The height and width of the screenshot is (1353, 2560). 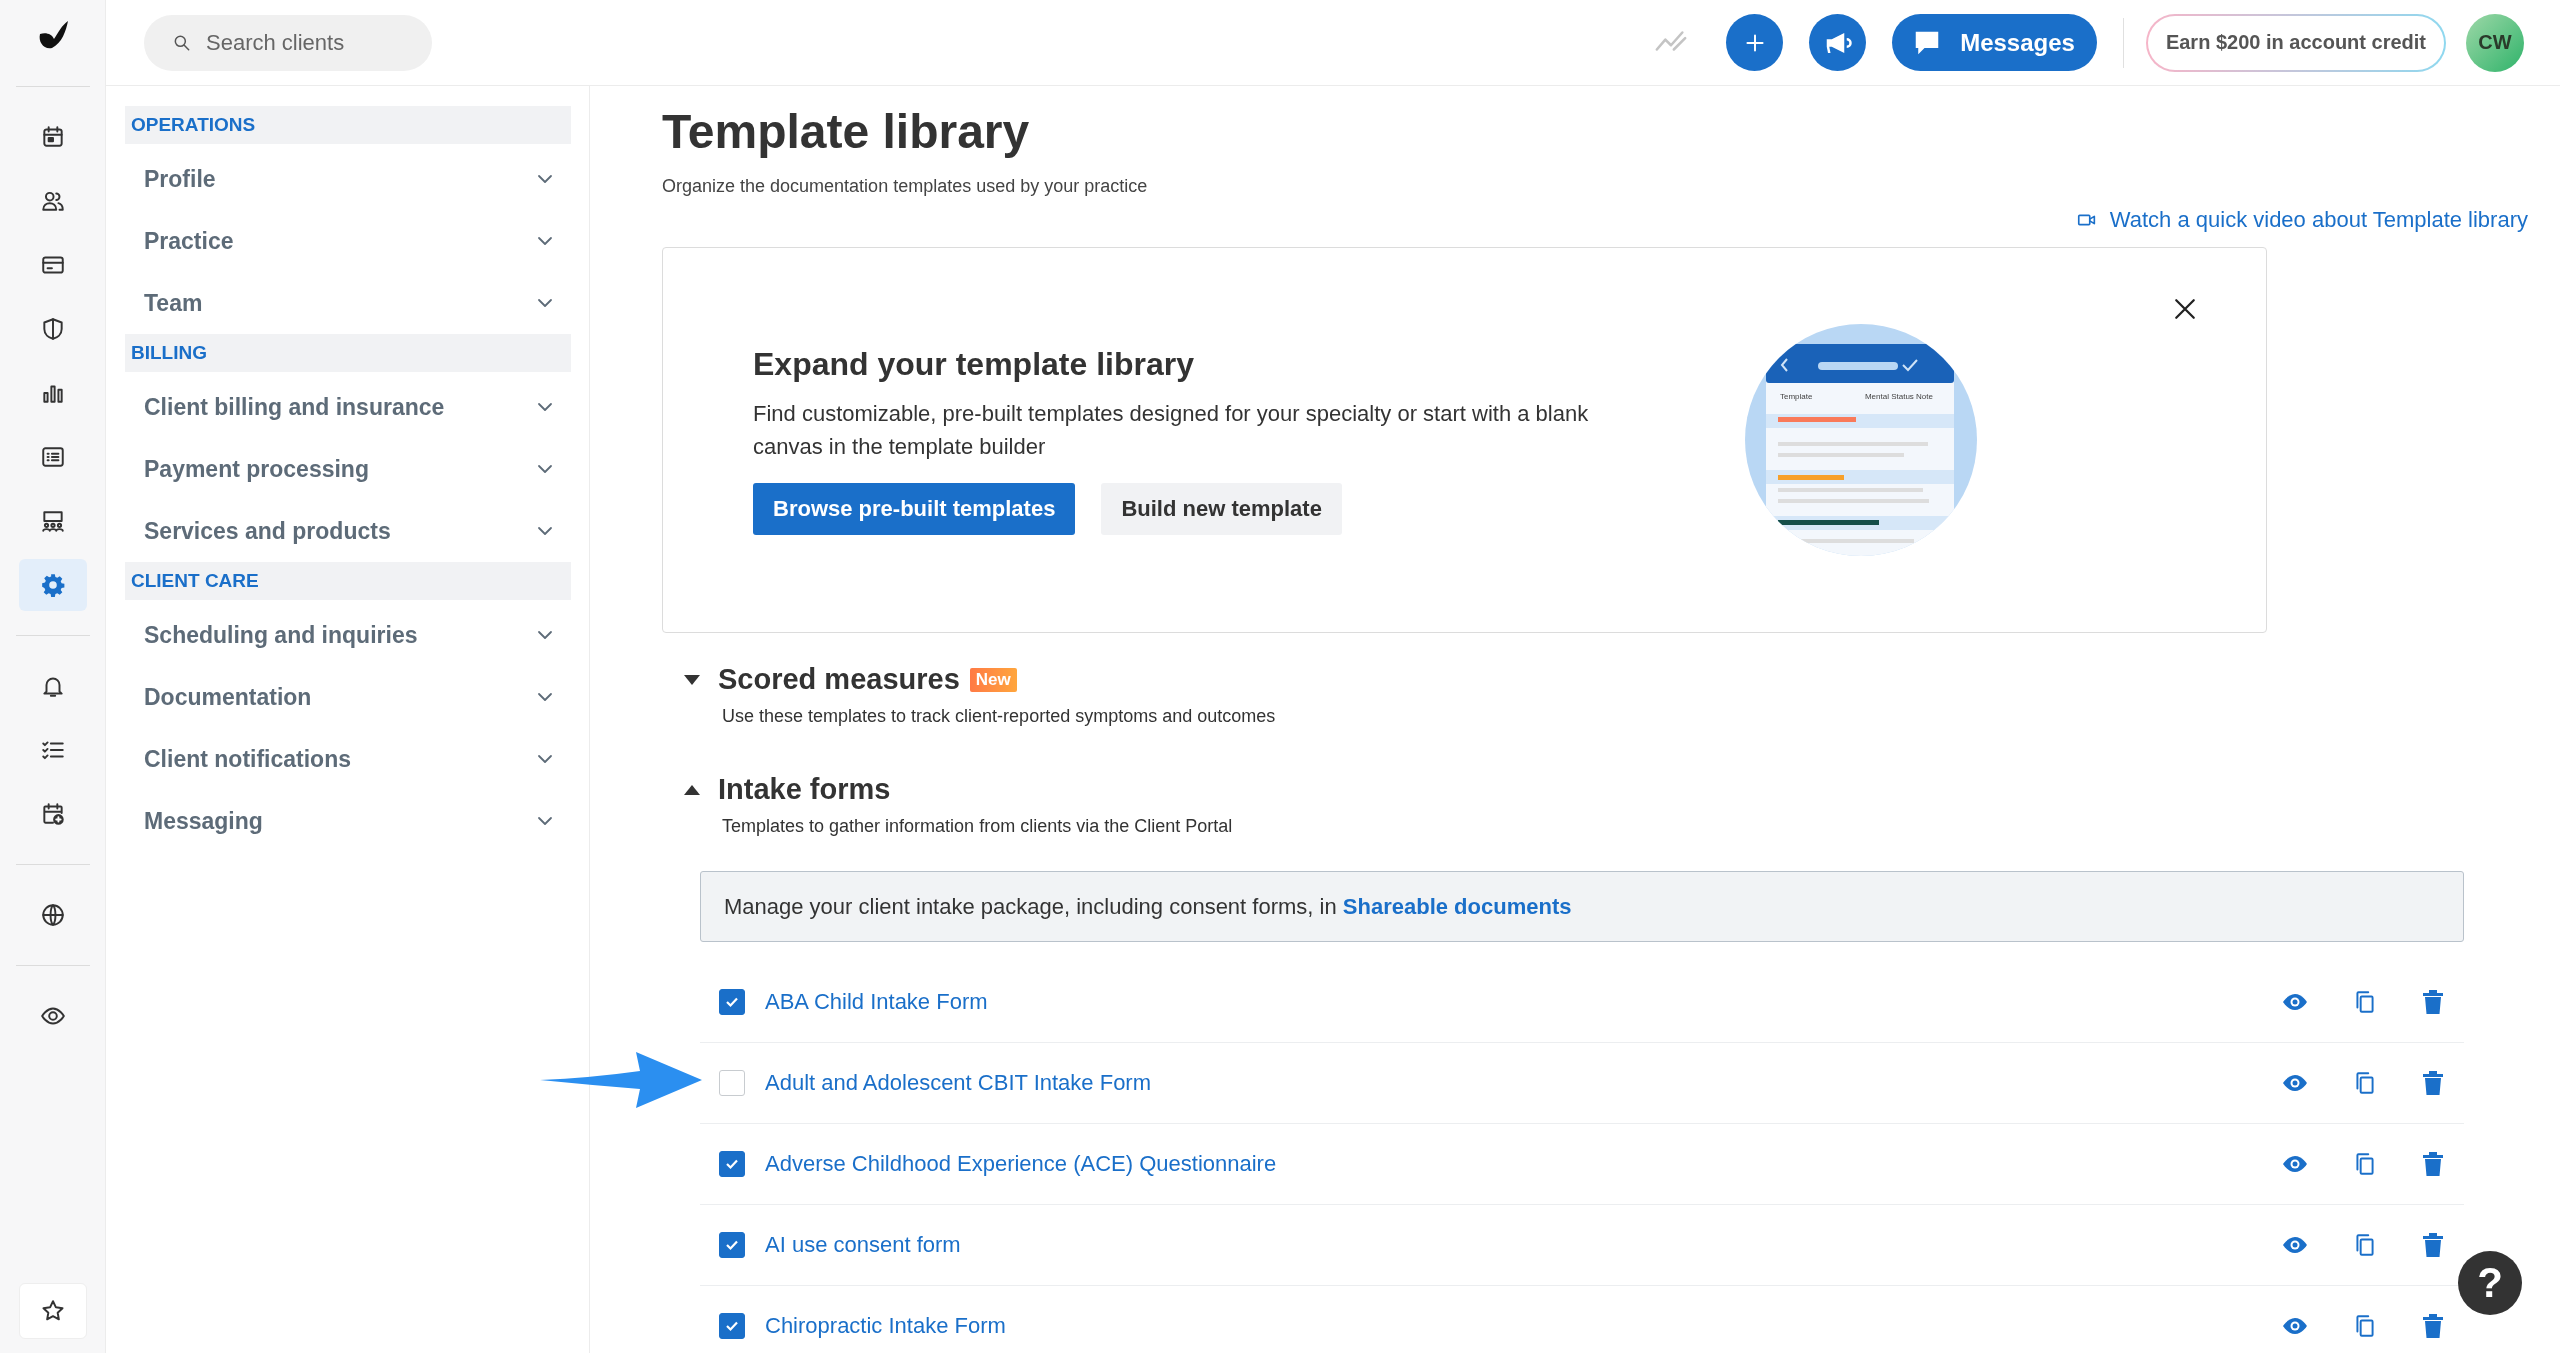 What do you see at coordinates (2301, 220) in the screenshot?
I see `video-link: Watch a quick video about Template library` at bounding box center [2301, 220].